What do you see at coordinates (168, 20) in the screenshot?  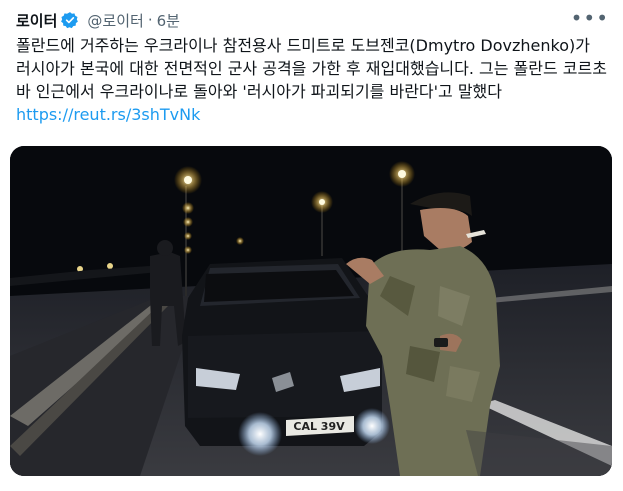 I see `timestamp: 6분` at bounding box center [168, 20].